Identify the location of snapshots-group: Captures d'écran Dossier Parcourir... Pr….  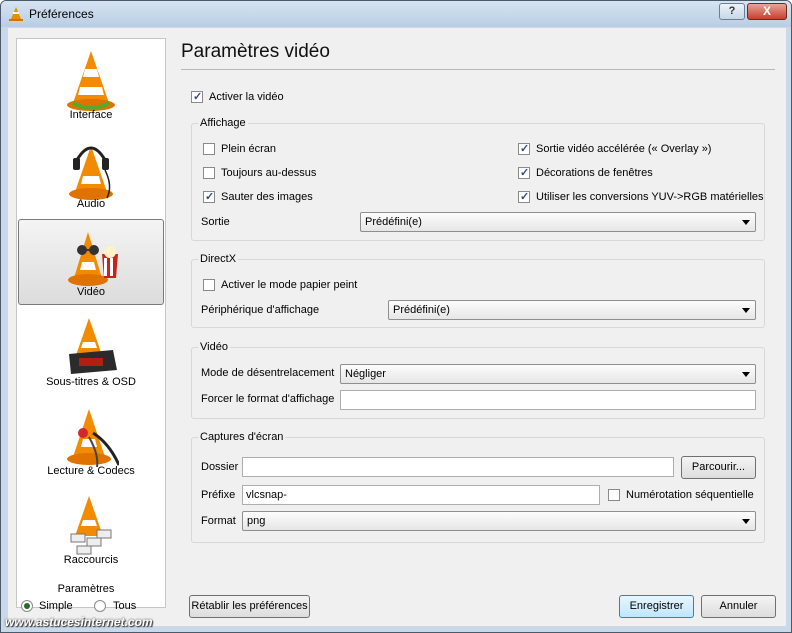
(478, 487).